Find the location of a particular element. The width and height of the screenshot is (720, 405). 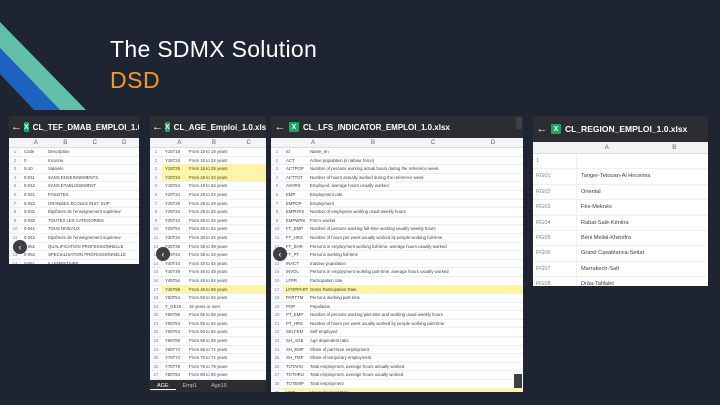

cell-code: LFPR is located at coordinates (295, 281).